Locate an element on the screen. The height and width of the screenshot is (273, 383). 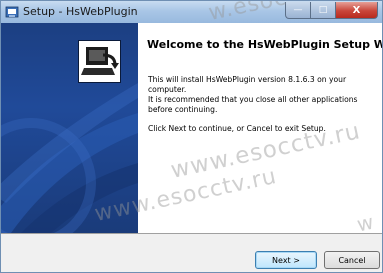
cancel-button: Cancel is located at coordinates (352, 260).